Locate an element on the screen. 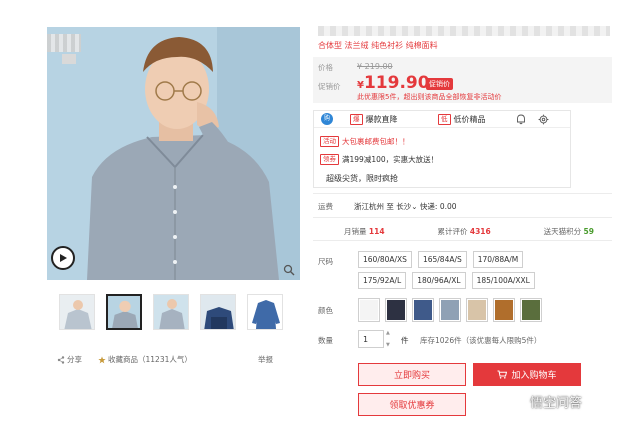 The image size is (640, 422). color-swatch-navy is located at coordinates (396, 310).